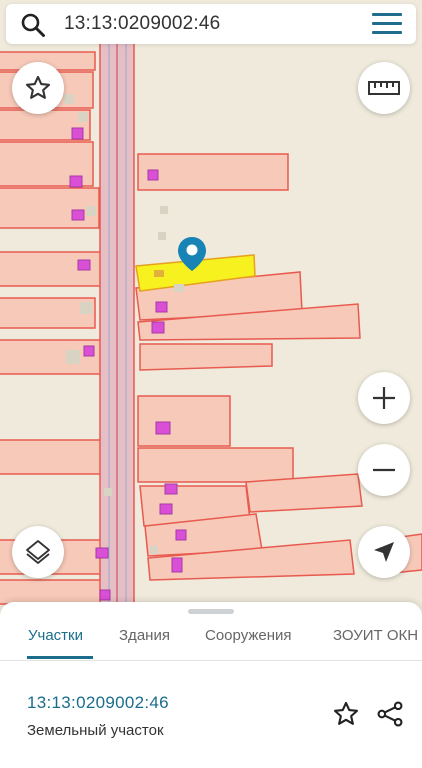 This screenshot has width=422, height=768. I want to click on divider, so click(211, 660).